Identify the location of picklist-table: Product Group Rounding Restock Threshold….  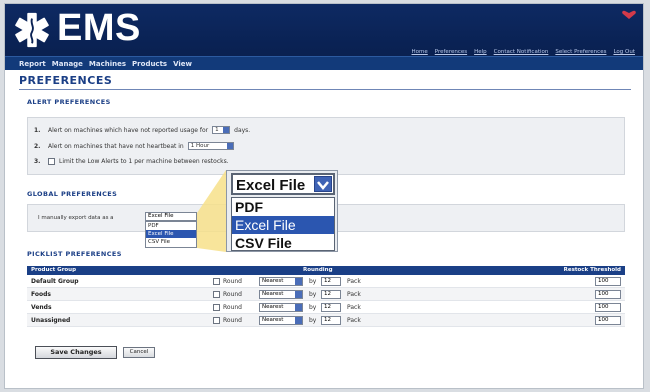
(326, 296).